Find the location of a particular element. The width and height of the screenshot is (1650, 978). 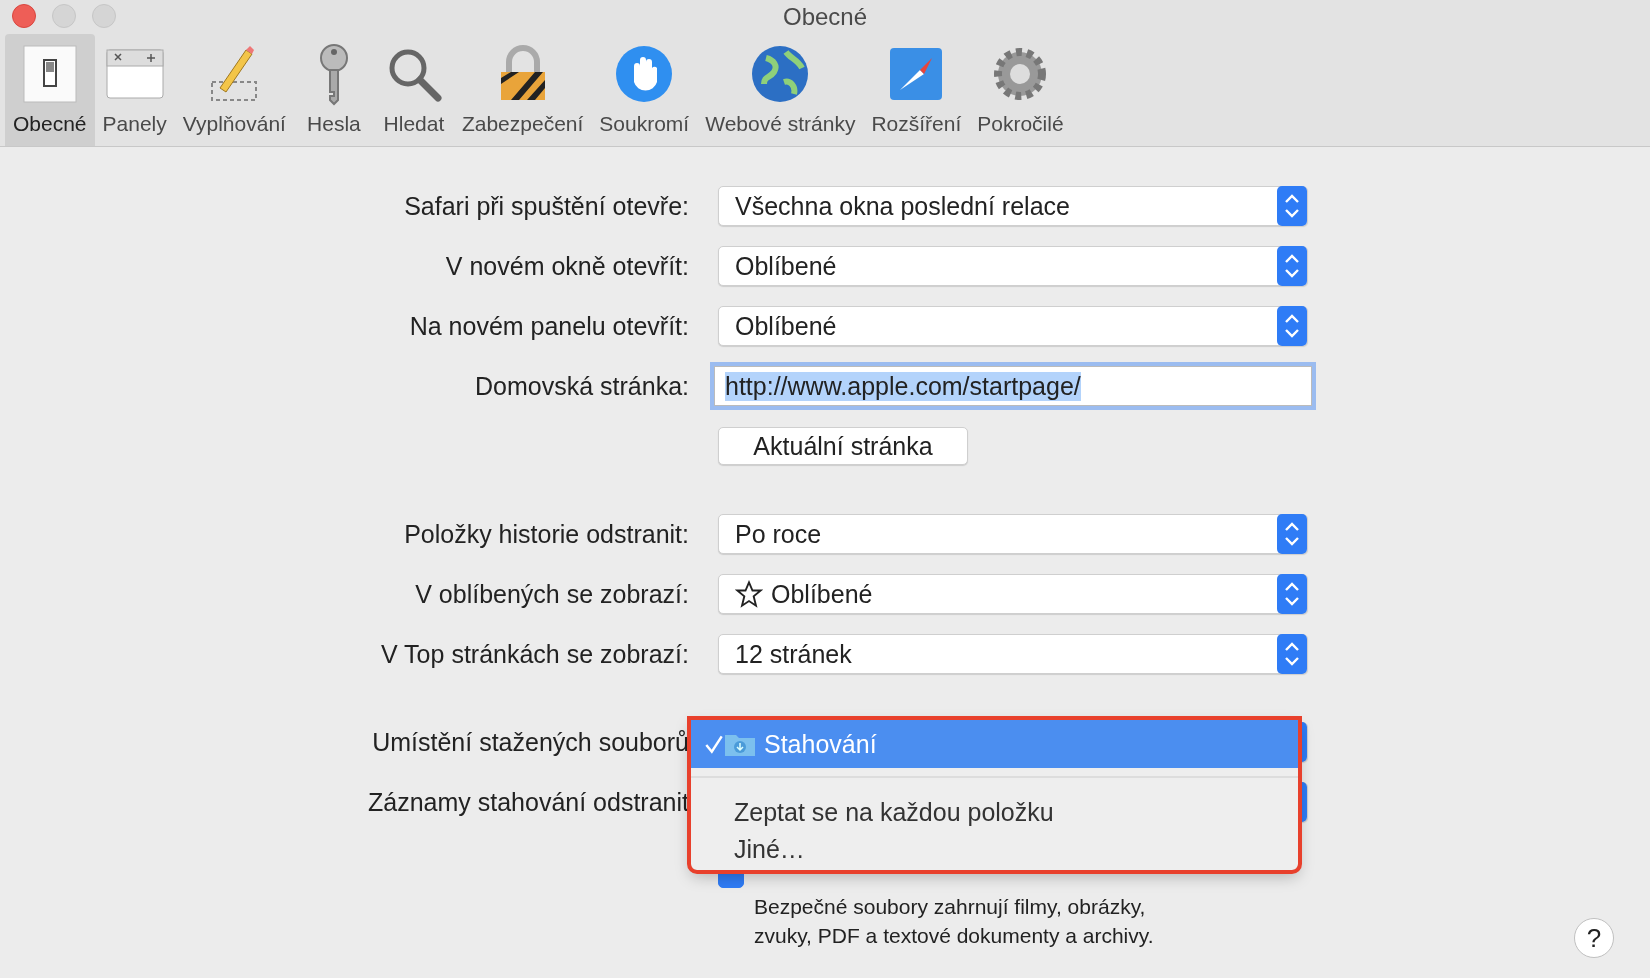

toolbar-tab: Soukromí is located at coordinates (644, 90).